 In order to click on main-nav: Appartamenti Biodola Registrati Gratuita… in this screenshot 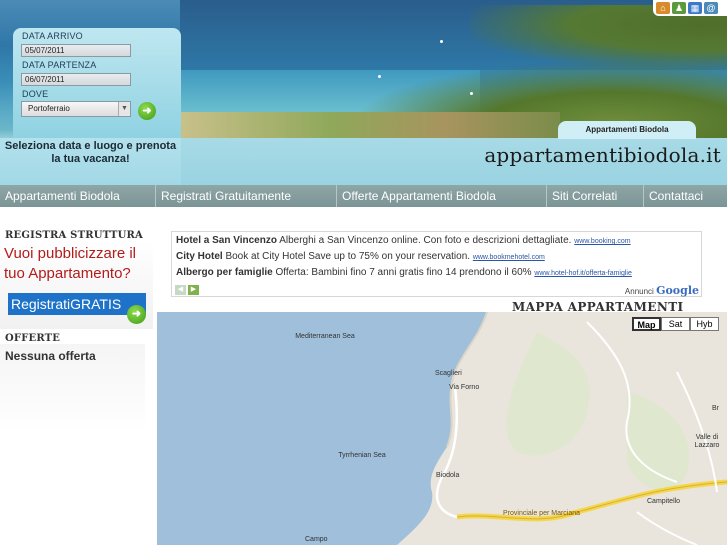, I will do `click(363, 196)`.